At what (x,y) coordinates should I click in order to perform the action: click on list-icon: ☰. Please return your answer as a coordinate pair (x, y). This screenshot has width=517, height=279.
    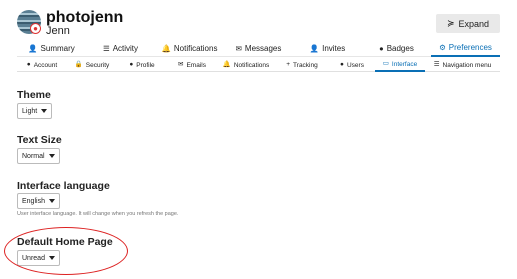
    Looking at the image, I should click on (106, 48).